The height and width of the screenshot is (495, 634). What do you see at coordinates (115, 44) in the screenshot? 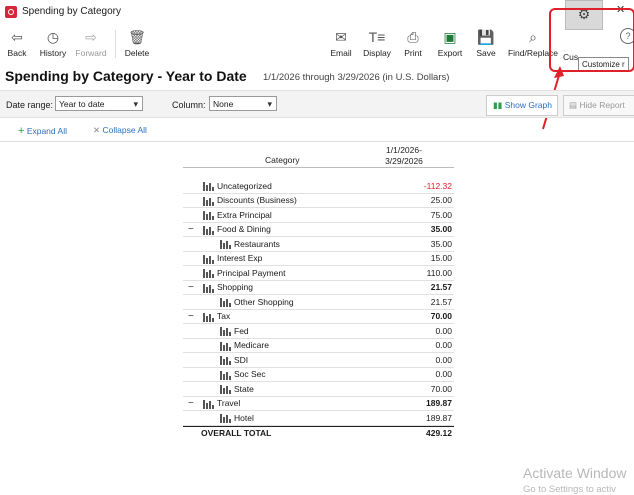
I see `toolbar-divider` at bounding box center [115, 44].